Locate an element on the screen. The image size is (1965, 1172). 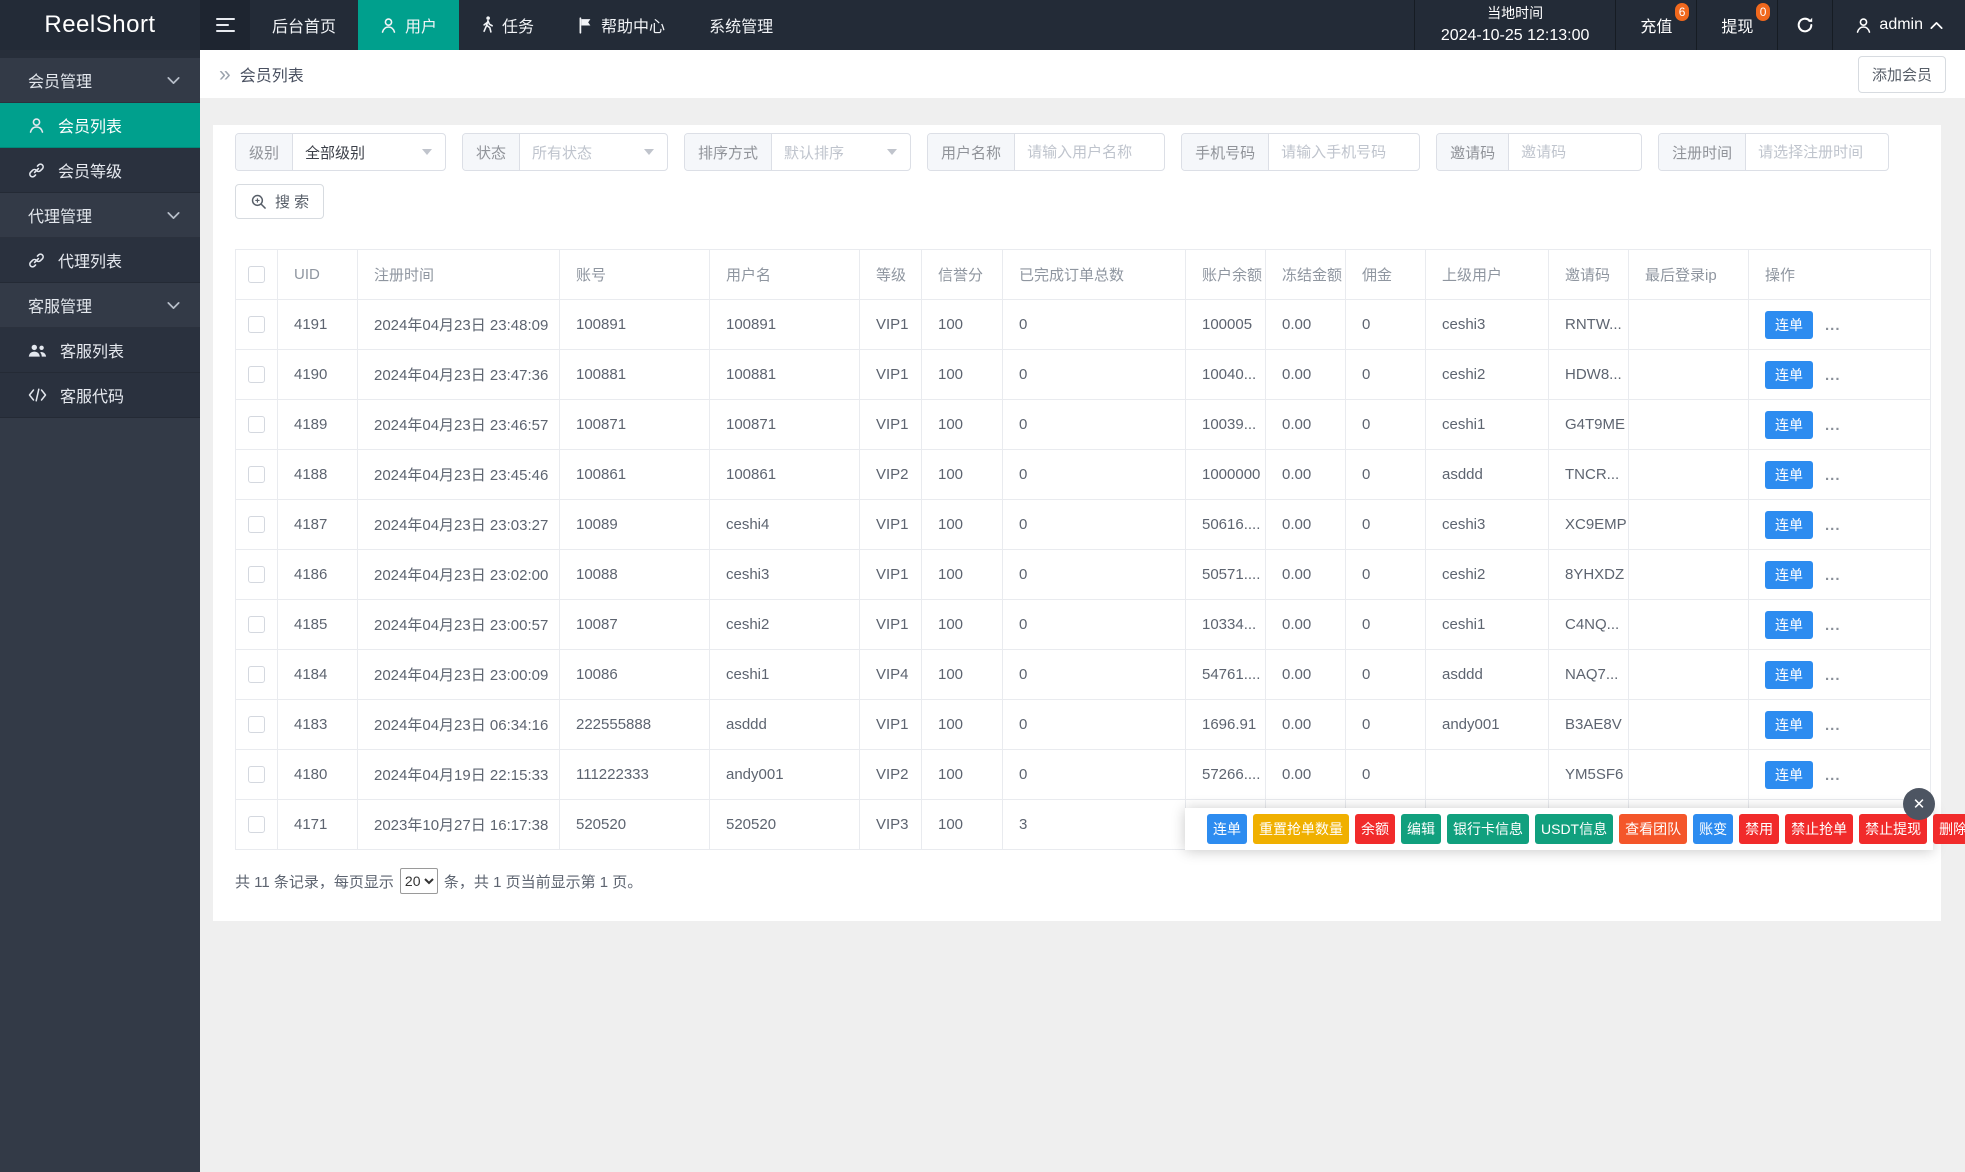
popup-action-button-9: 禁止抢单 is located at coordinates (1819, 829).